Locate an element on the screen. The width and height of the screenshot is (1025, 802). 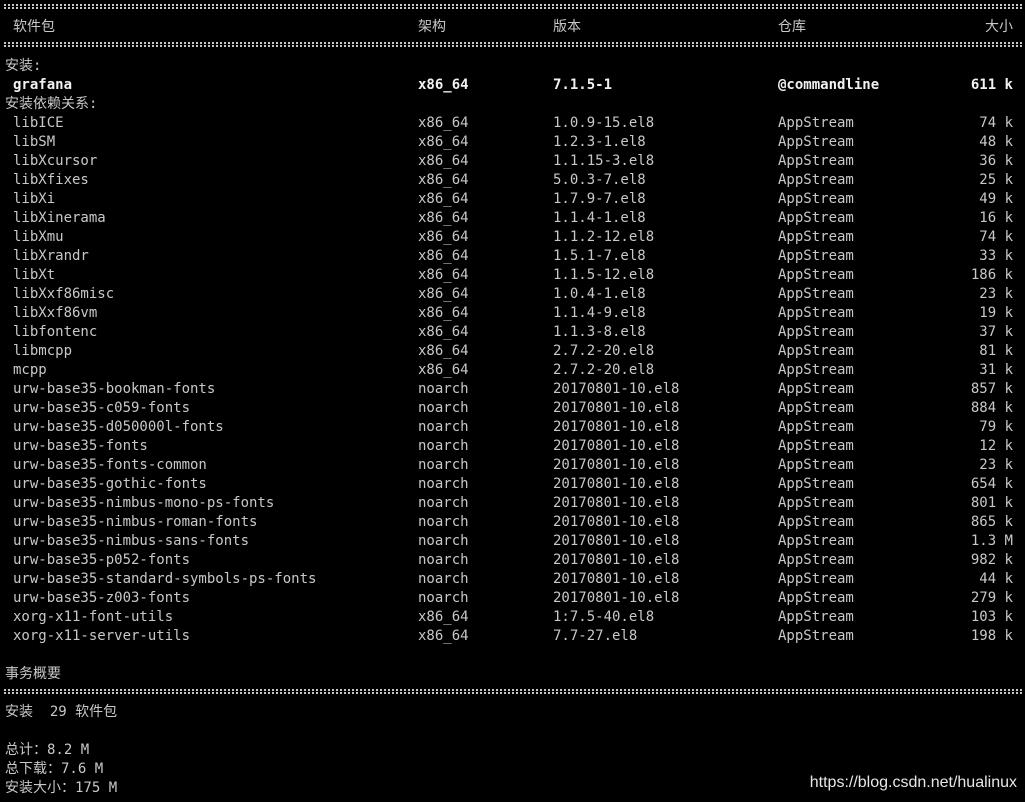
package-name: urw-base35-bookman-fonts is located at coordinates (114, 389).